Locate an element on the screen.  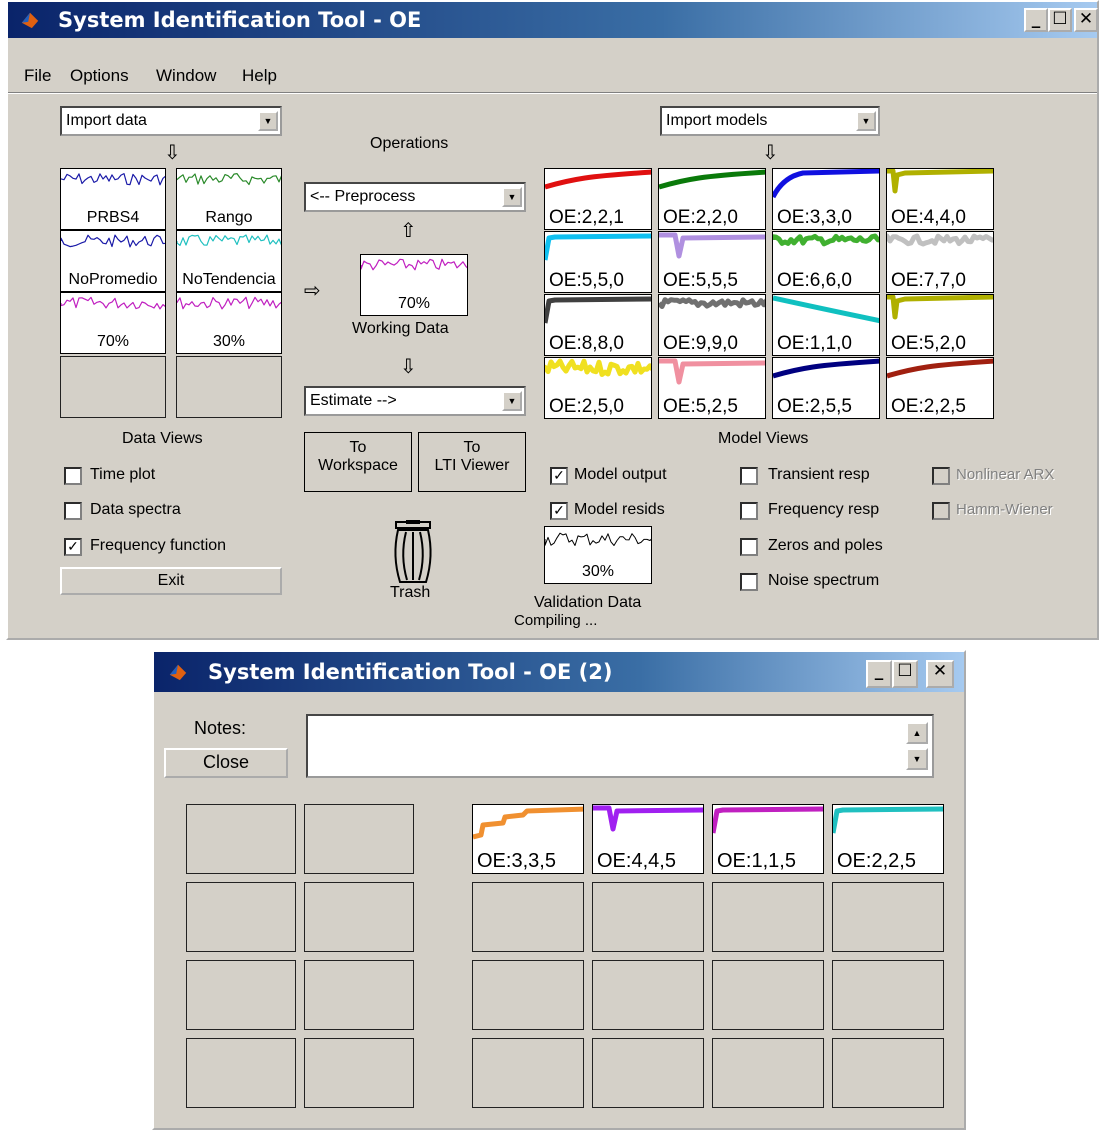
frequency-resp-label: Frequency resp is located at coordinates (824, 509).